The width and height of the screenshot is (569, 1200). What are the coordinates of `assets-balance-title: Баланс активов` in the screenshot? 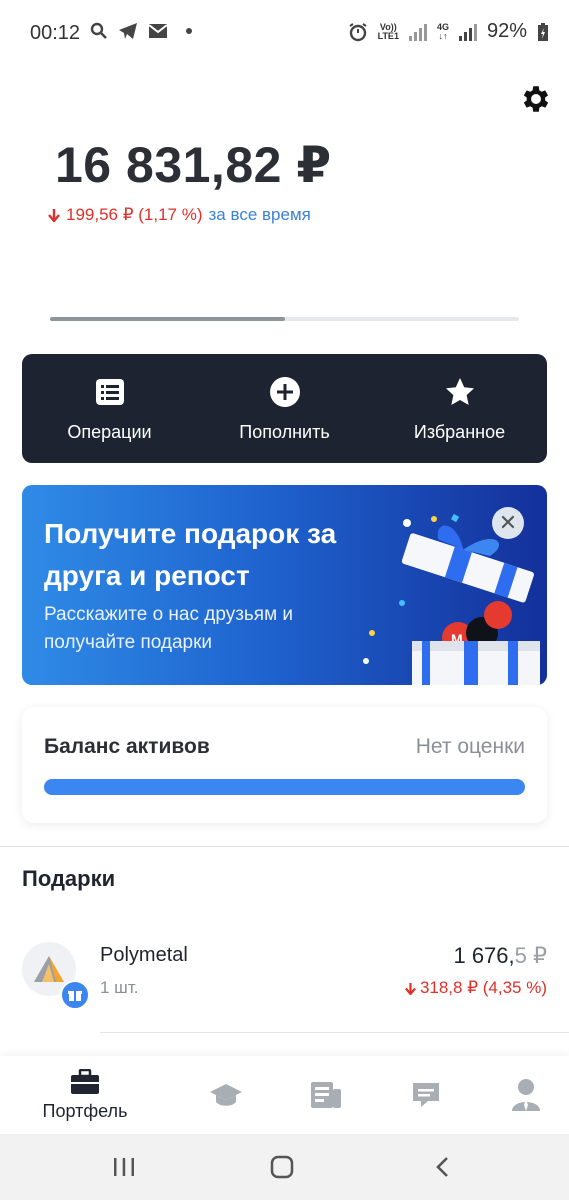 It's located at (127, 746).